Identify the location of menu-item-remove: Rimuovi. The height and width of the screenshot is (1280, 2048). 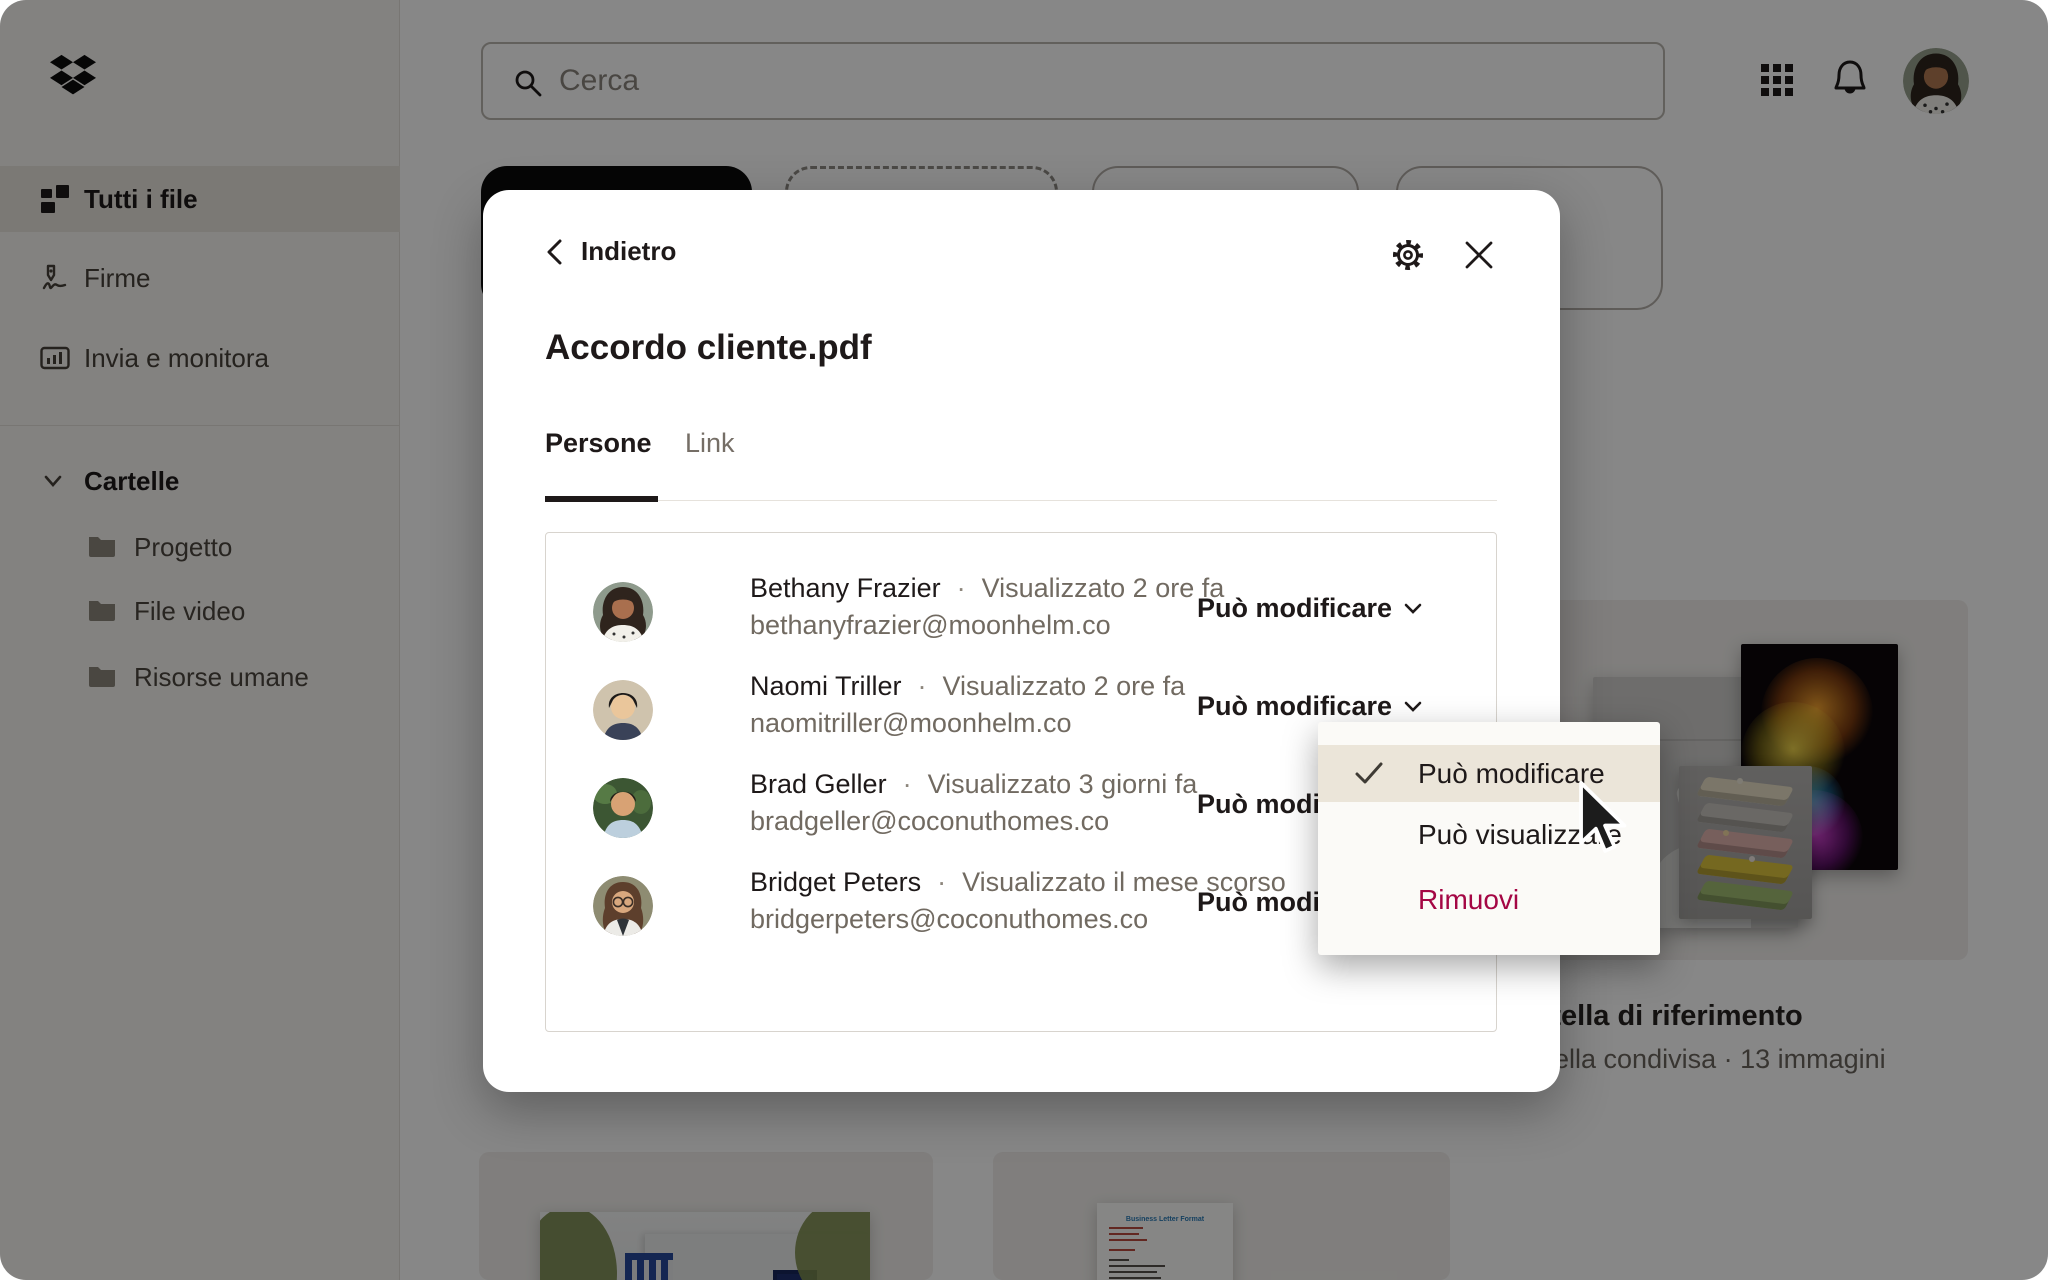
(1489, 900).